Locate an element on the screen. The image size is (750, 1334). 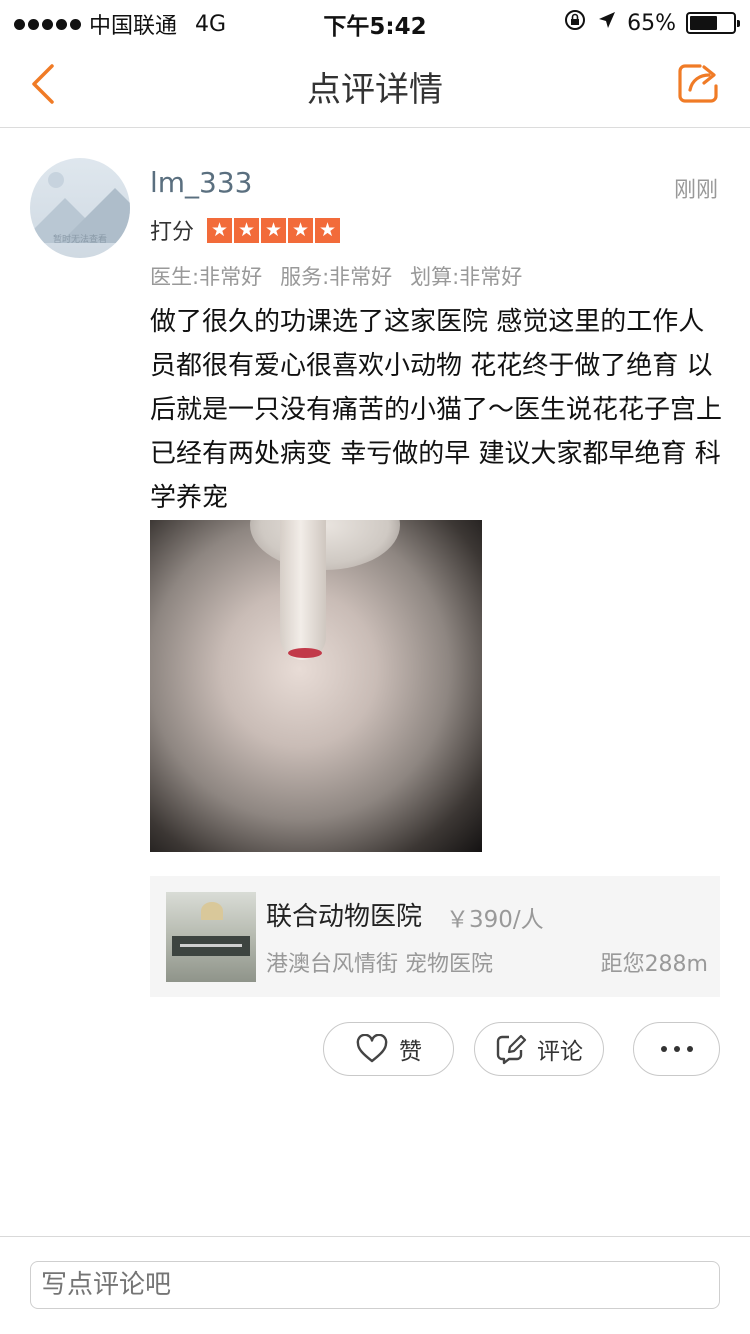
rating-doctor: 医生:非常好 is located at coordinates (206, 277).